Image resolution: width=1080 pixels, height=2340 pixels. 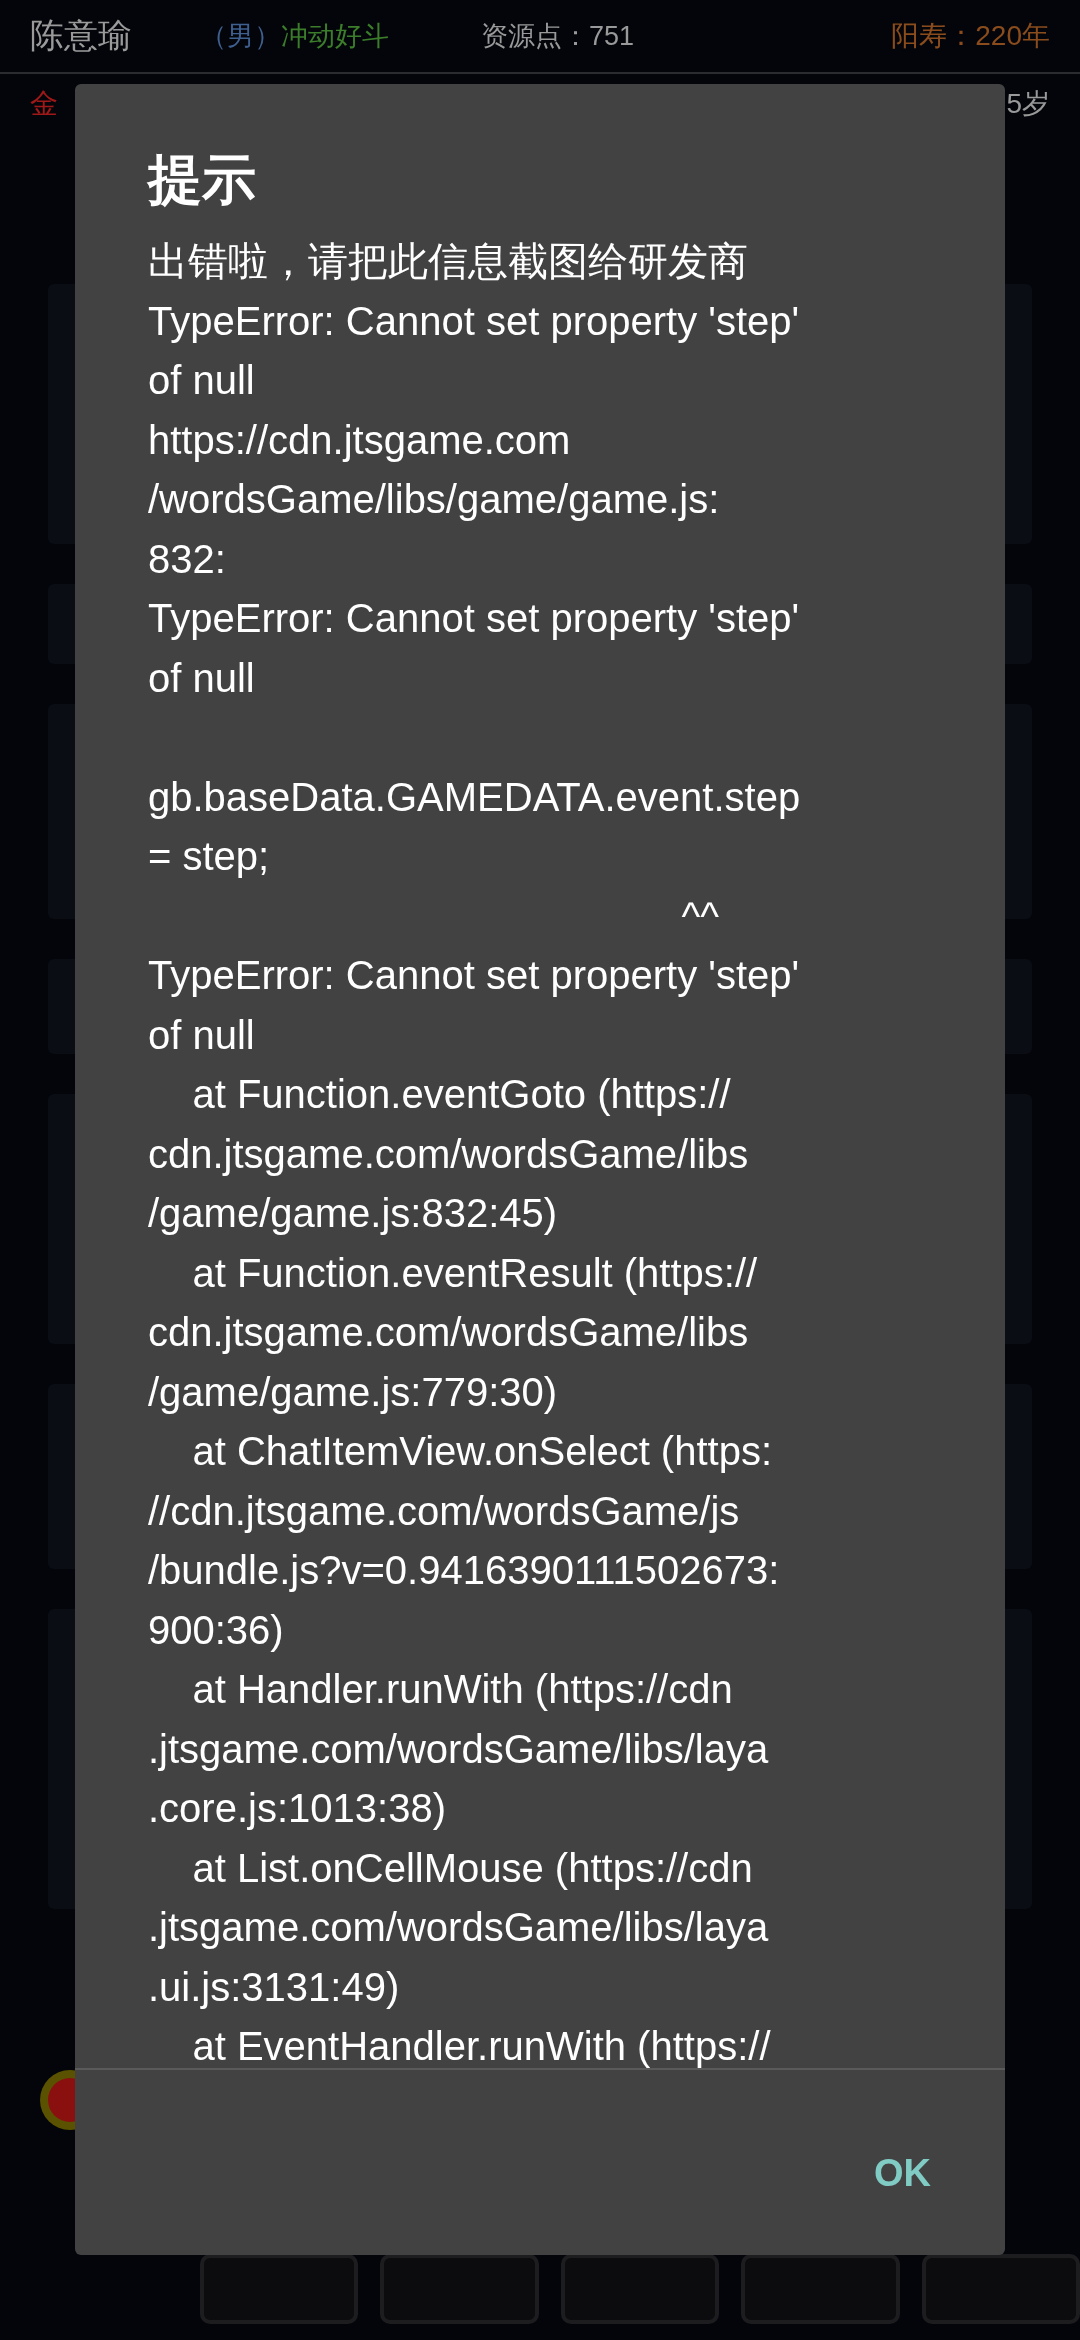 What do you see at coordinates (558, 36) in the screenshot?
I see `resource-points: 资源点：751` at bounding box center [558, 36].